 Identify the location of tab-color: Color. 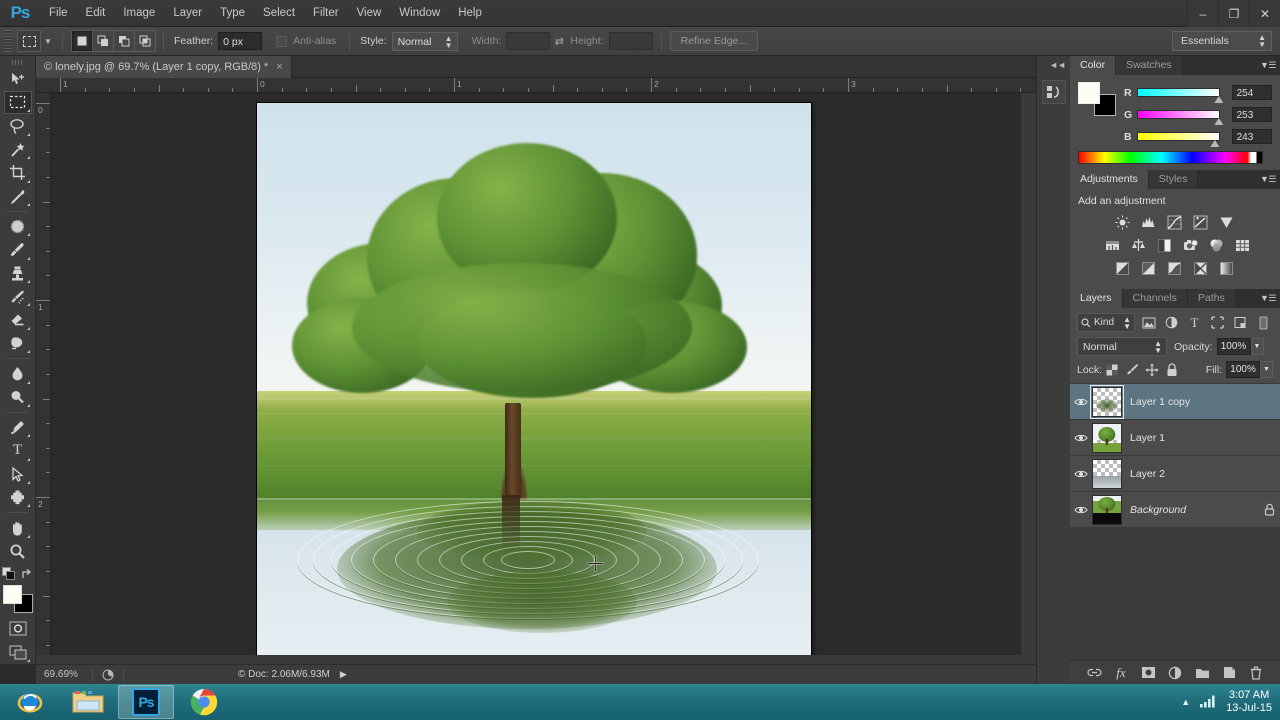
(1093, 65).